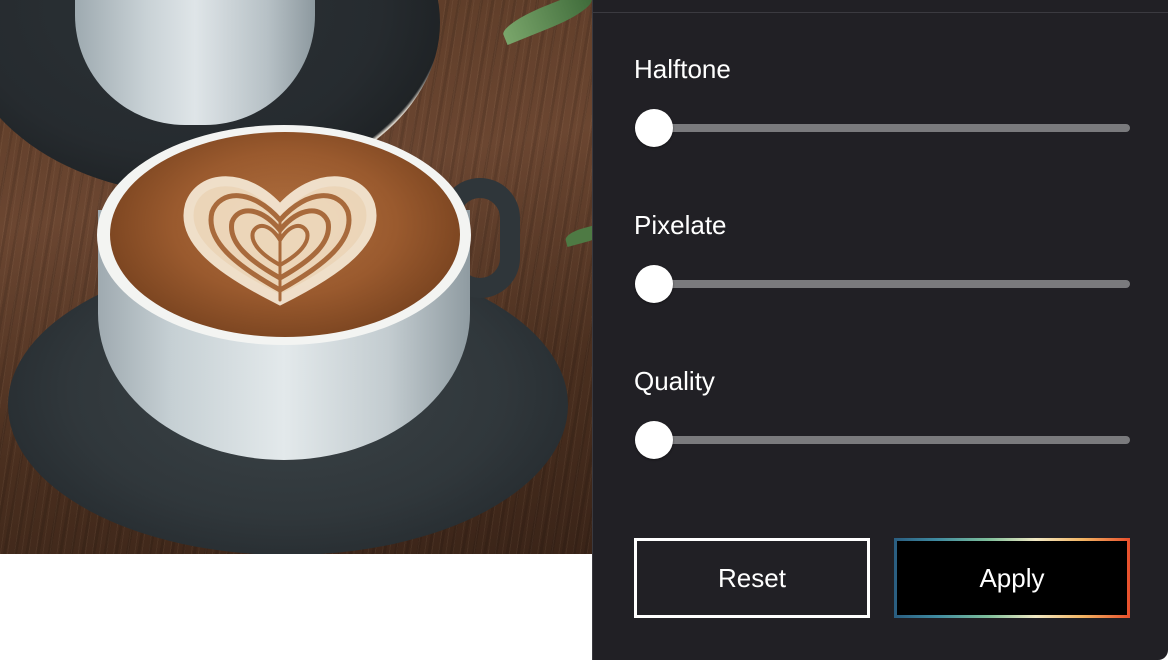 The image size is (1168, 660). I want to click on apply-button-label: Apply, so click(1012, 577).